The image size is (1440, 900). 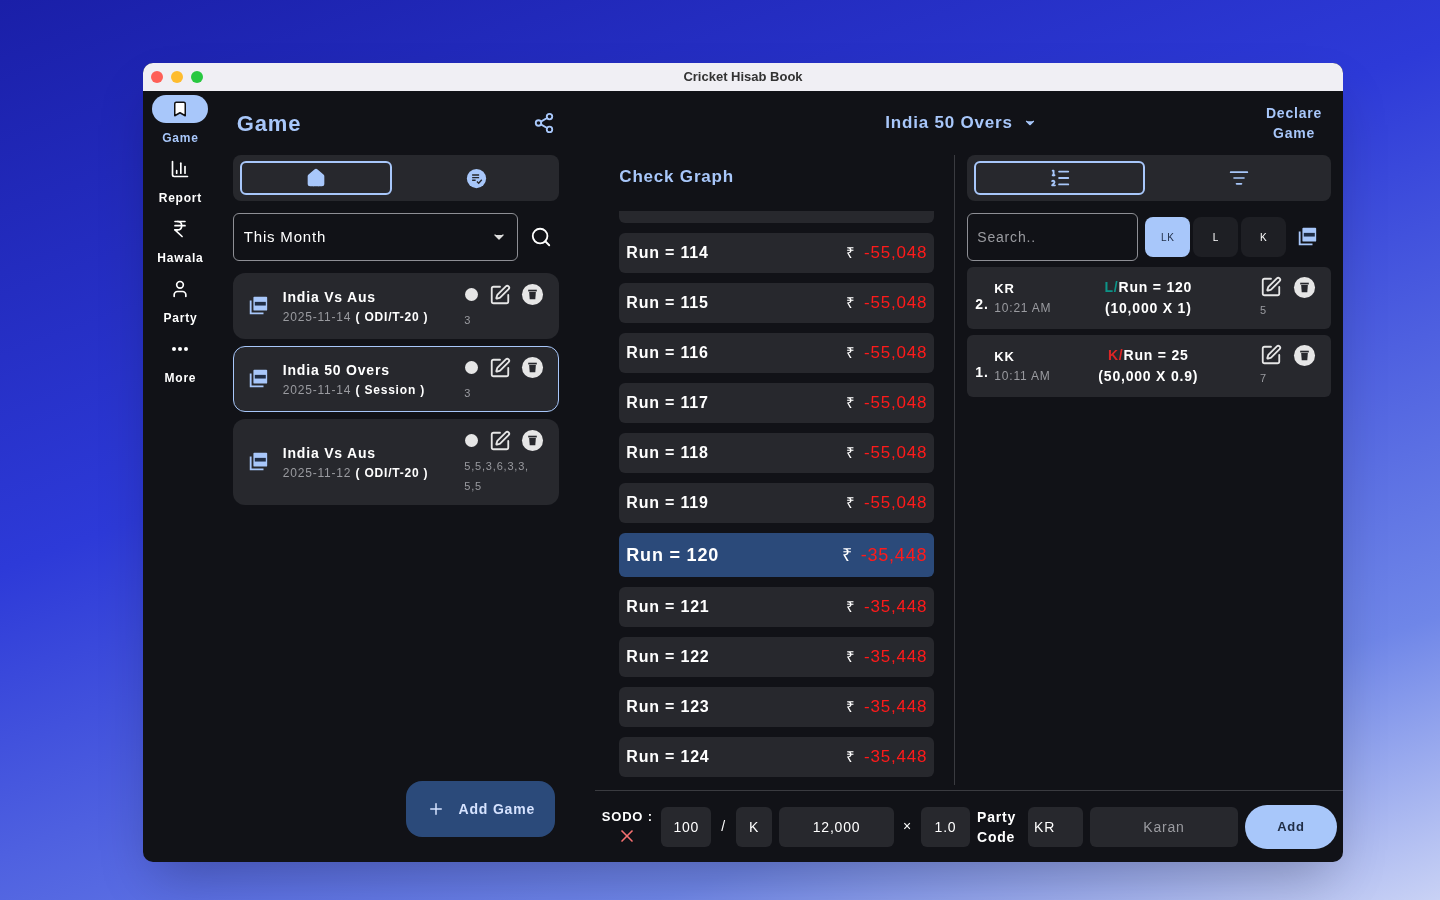 I want to click on period-dropdown: This Month, so click(x=375, y=237).